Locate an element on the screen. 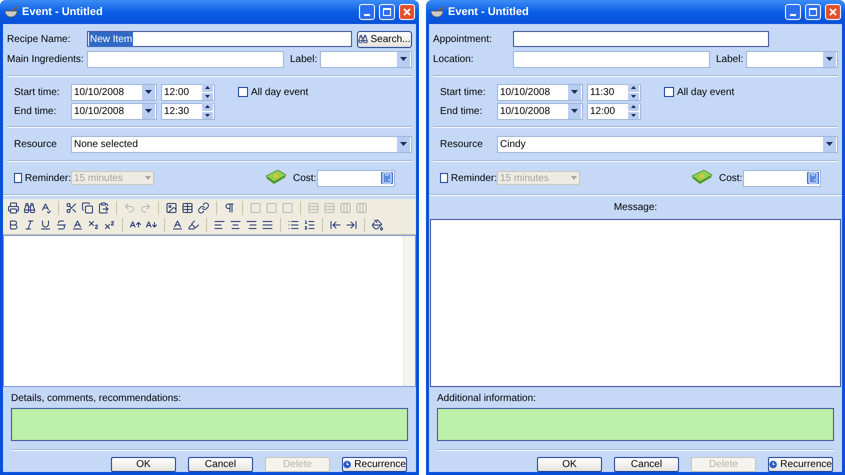  subscript-icon is located at coordinates (93, 225).